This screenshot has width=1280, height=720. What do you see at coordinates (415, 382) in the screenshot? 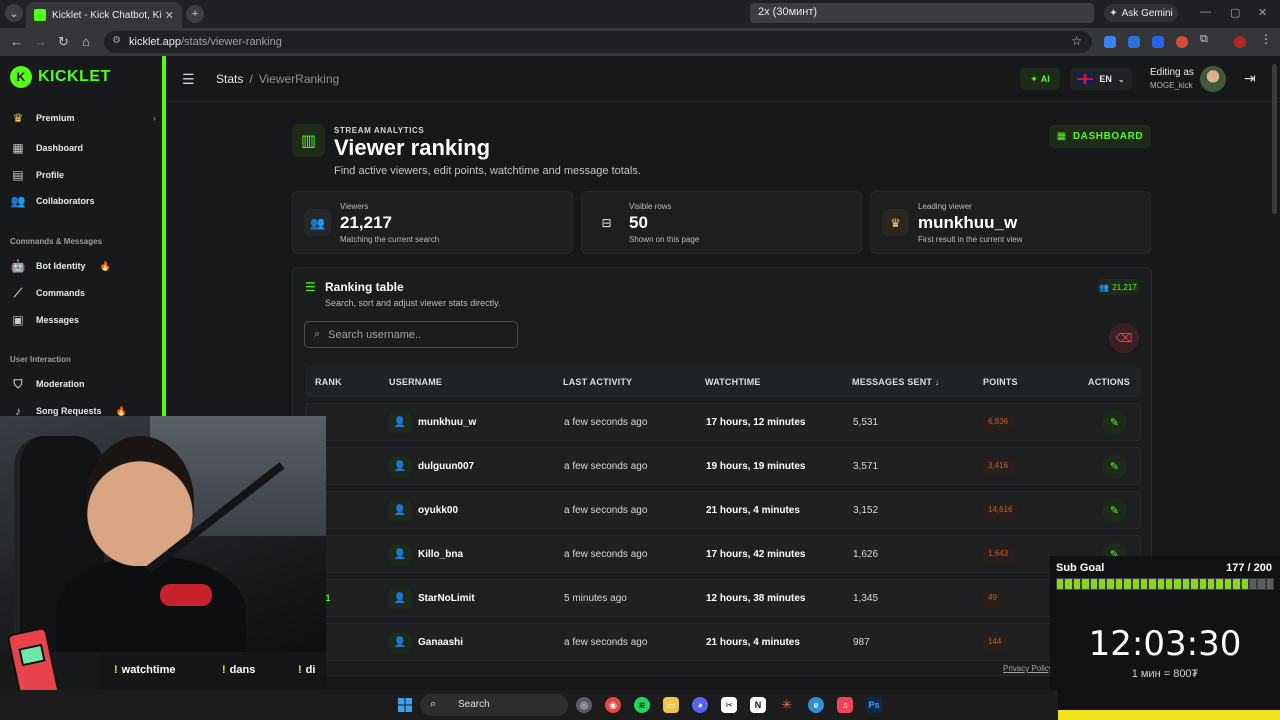
I see `column-username: USERNAME` at bounding box center [415, 382].